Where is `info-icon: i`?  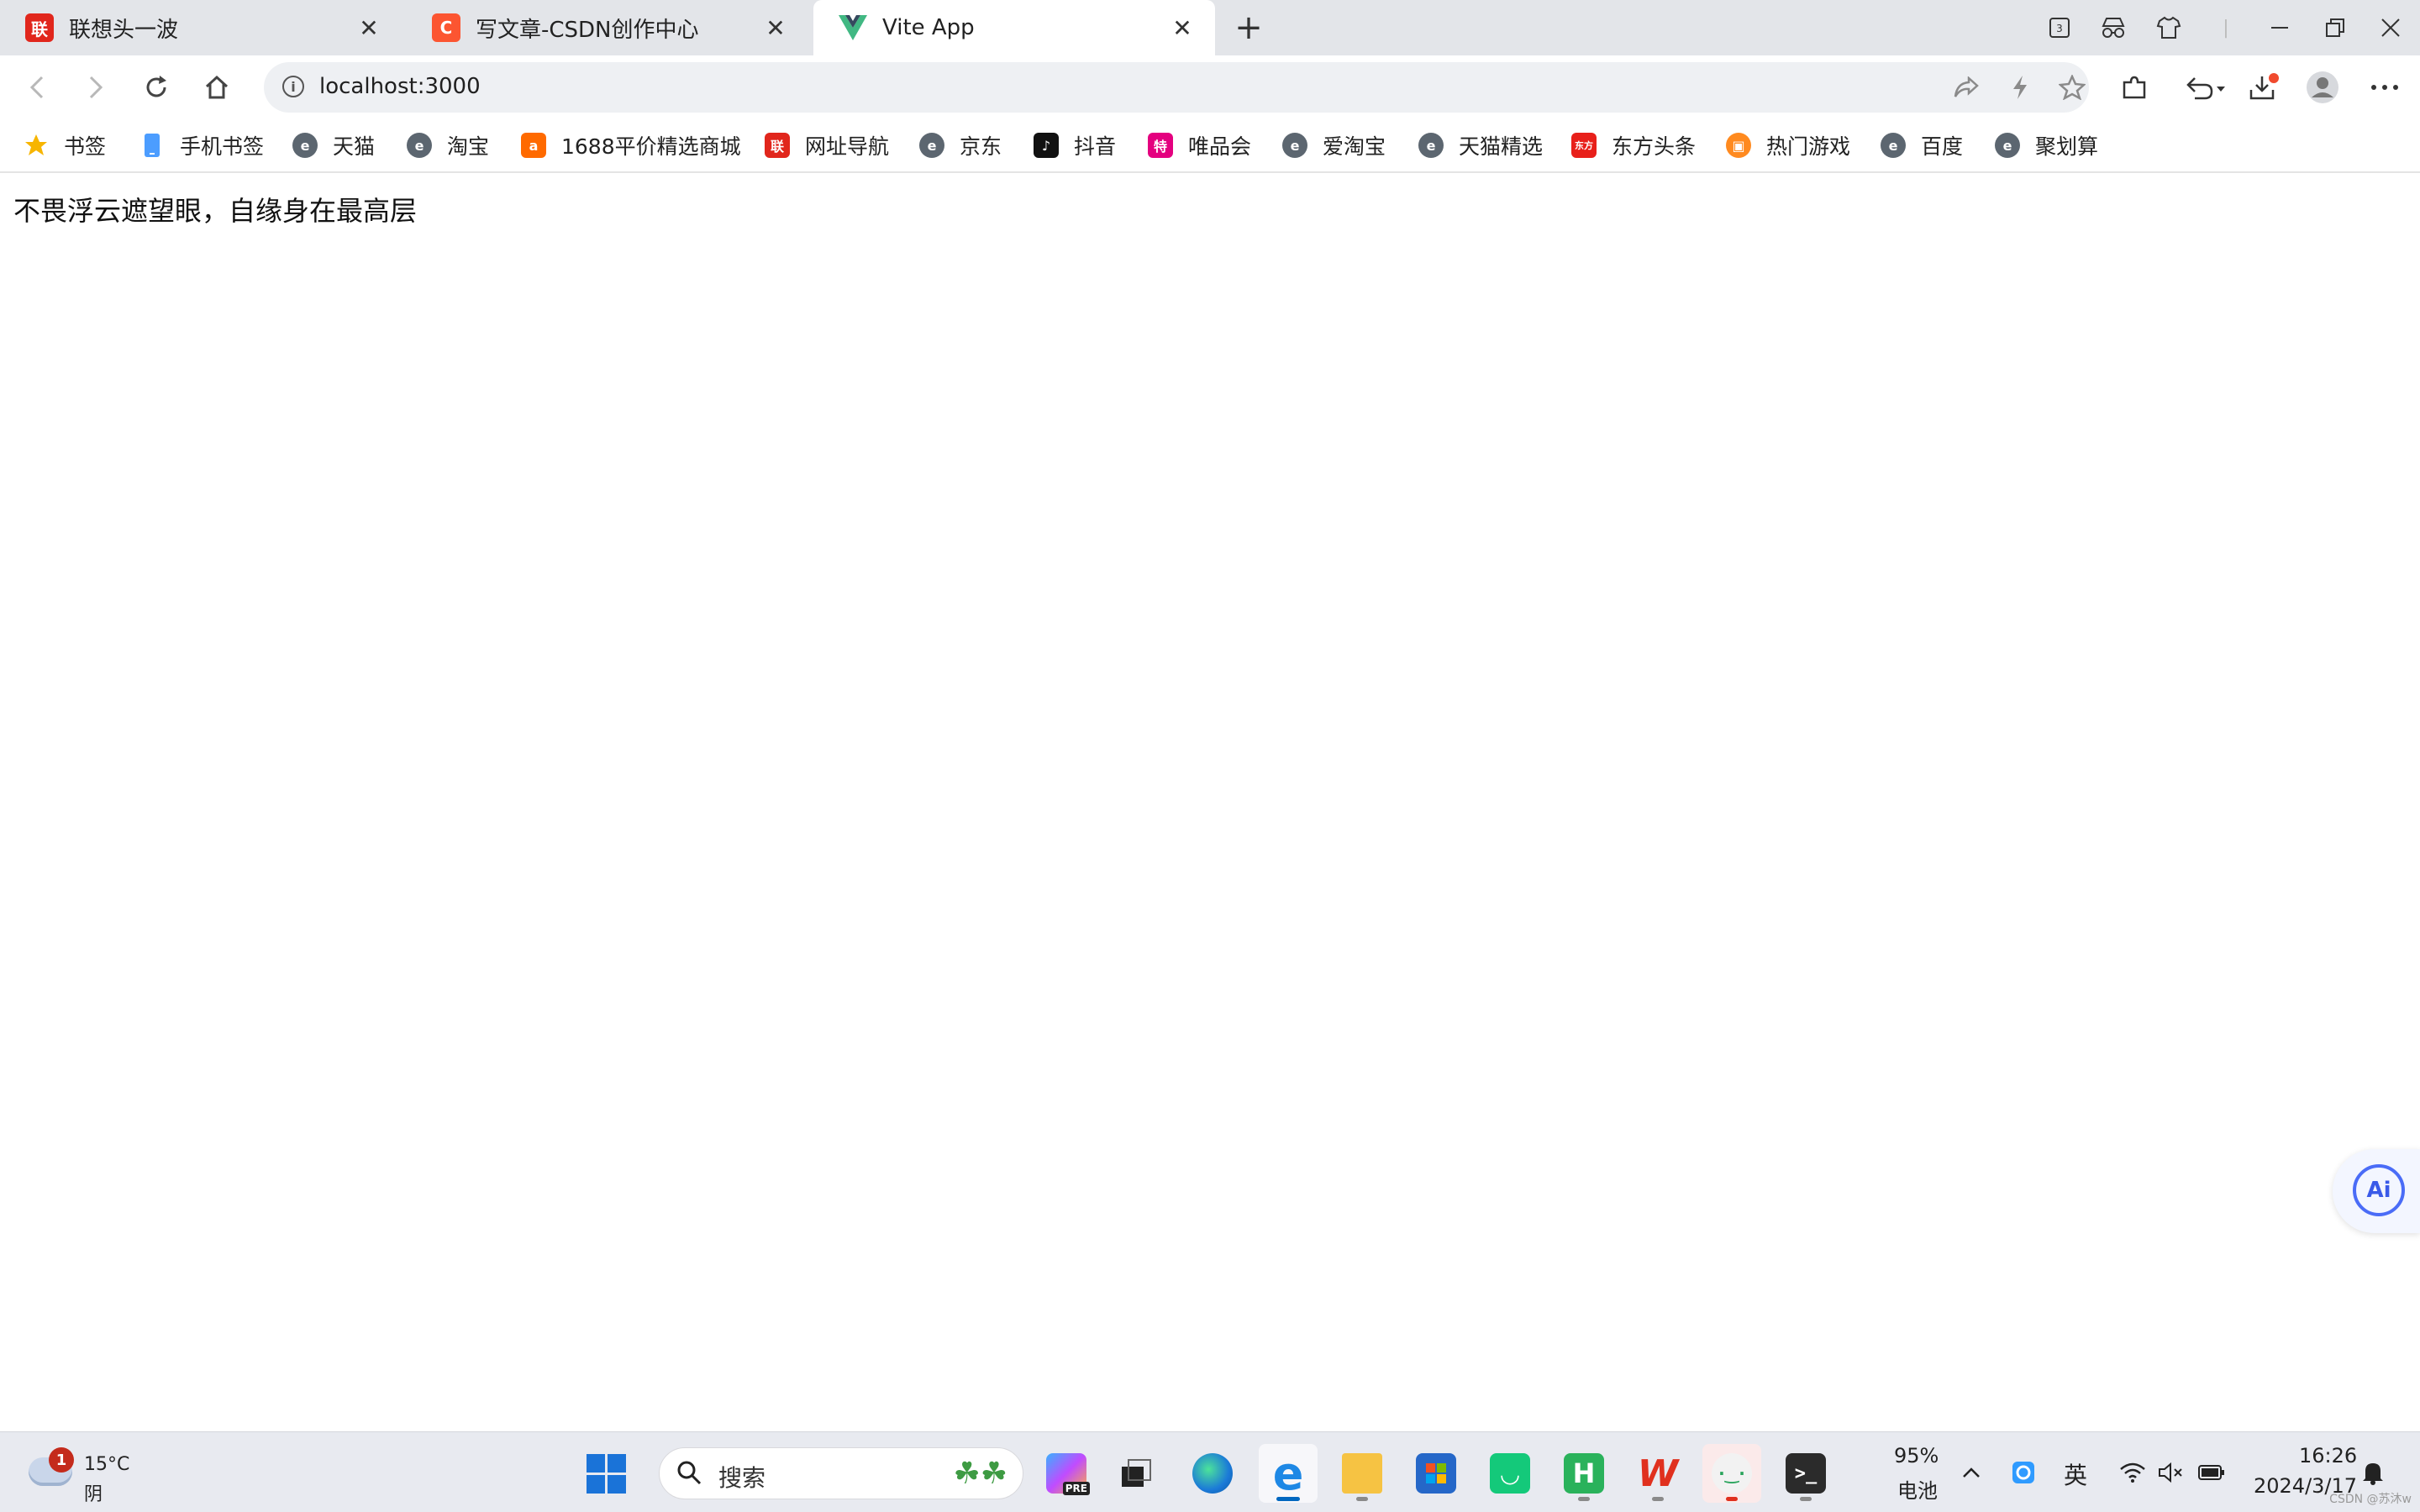
info-icon: i is located at coordinates (293, 86).